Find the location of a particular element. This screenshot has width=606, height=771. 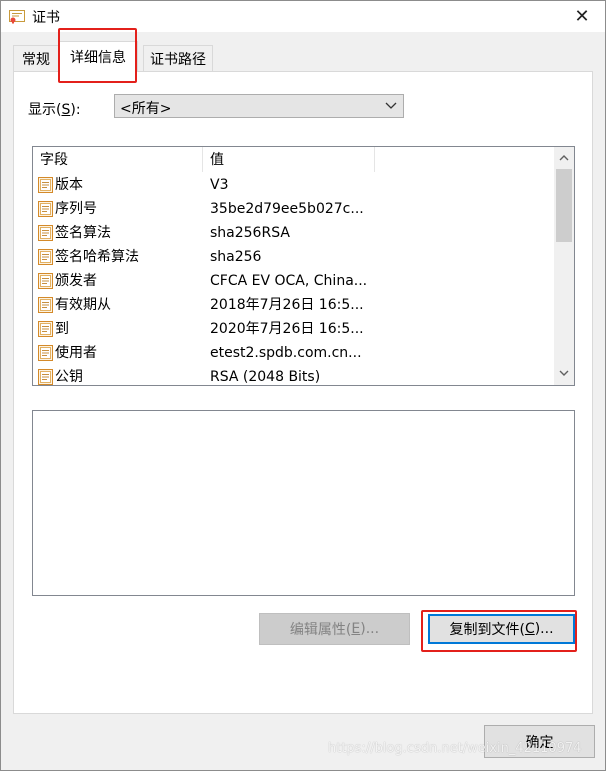

tab-cert-path: 证书路径 is located at coordinates (178, 58).